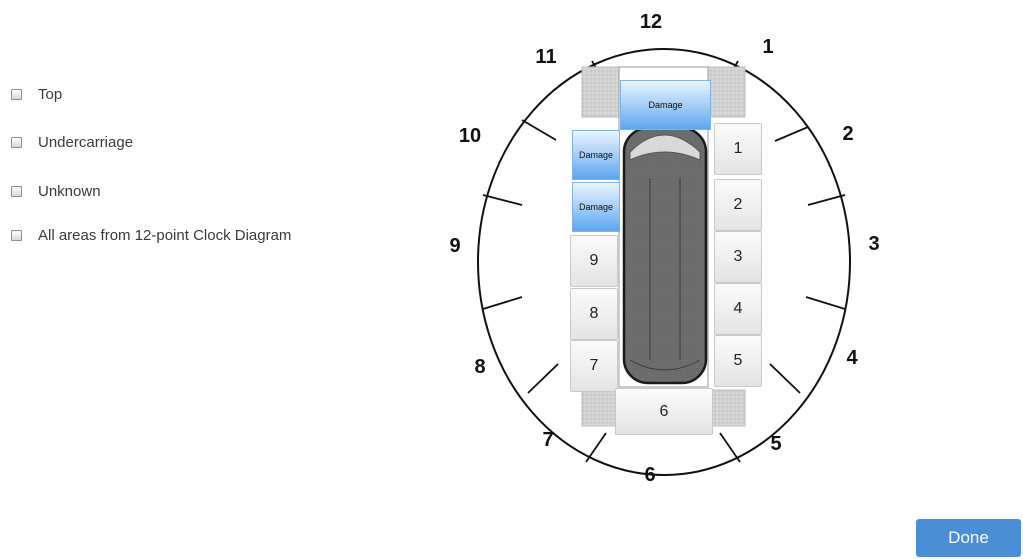 The height and width of the screenshot is (559, 1023). What do you see at coordinates (548, 440) in the screenshot?
I see `clock-label-7: 7` at bounding box center [548, 440].